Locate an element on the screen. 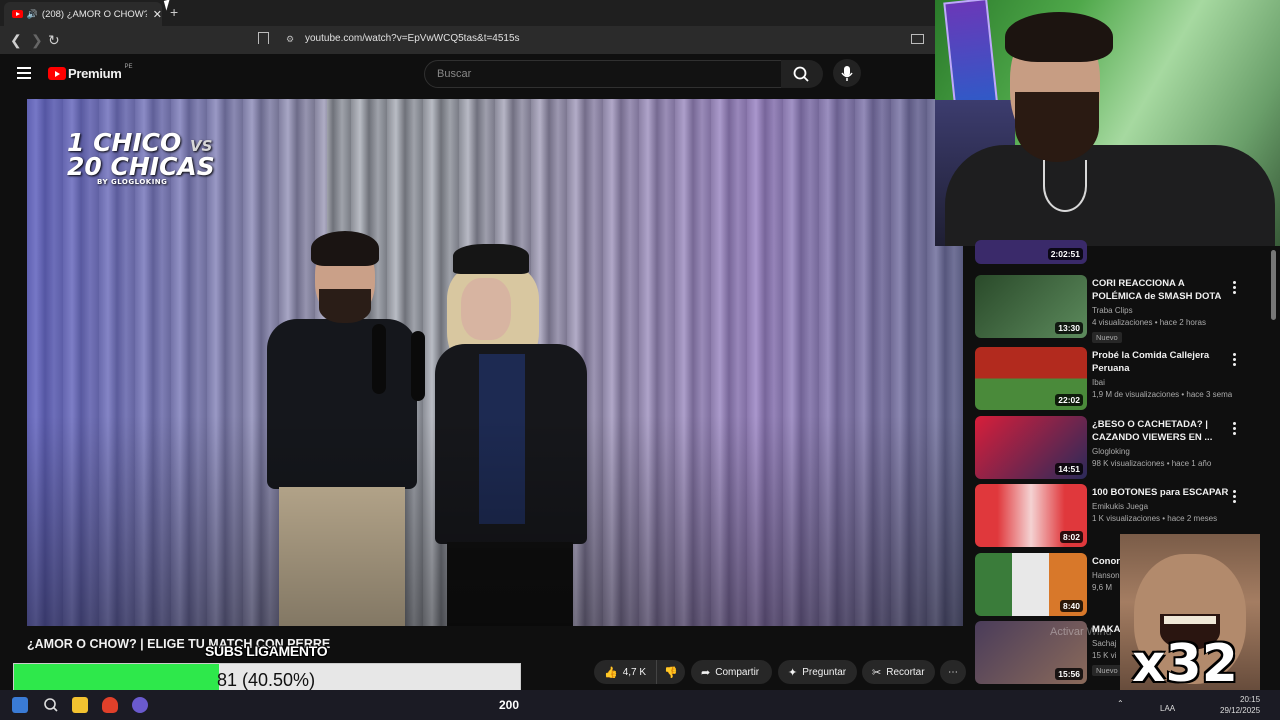  tab-title: (208) ¿AMOR O CHOW? | ELI is located at coordinates (94, 14).